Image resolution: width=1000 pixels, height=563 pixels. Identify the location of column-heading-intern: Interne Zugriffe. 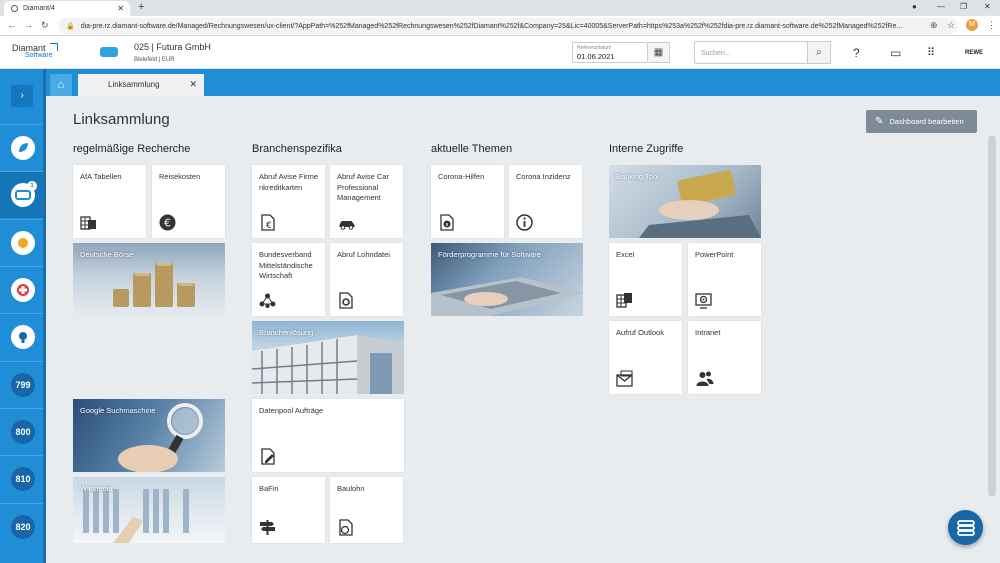
(646, 149).